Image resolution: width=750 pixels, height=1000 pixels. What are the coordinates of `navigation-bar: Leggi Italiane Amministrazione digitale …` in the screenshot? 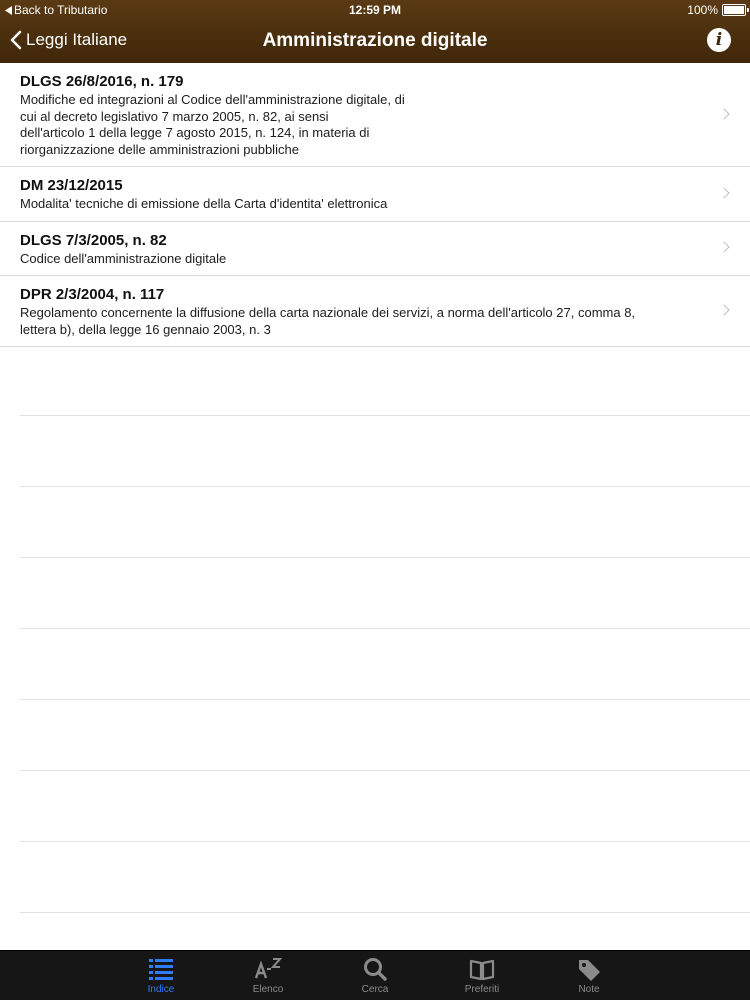 It's located at (375, 41).